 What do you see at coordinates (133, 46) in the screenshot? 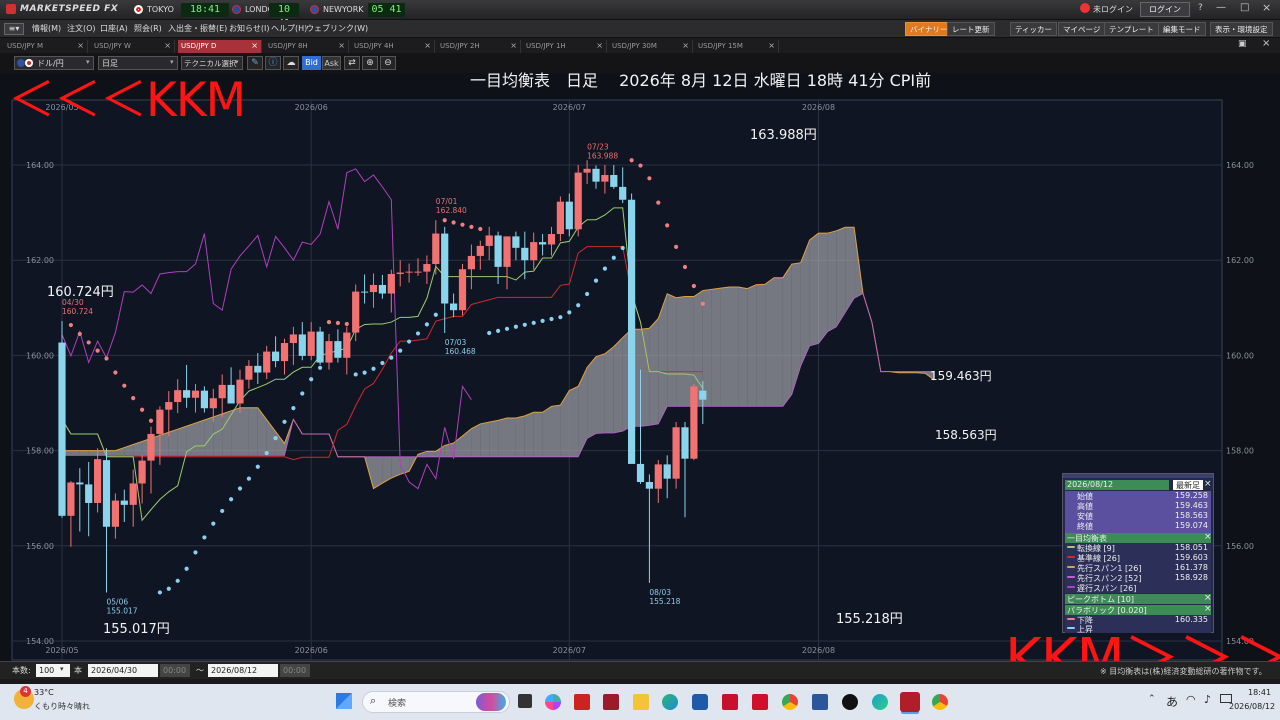
I see `tab-usdjpy-w: USD/JPY W ×` at bounding box center [133, 46].